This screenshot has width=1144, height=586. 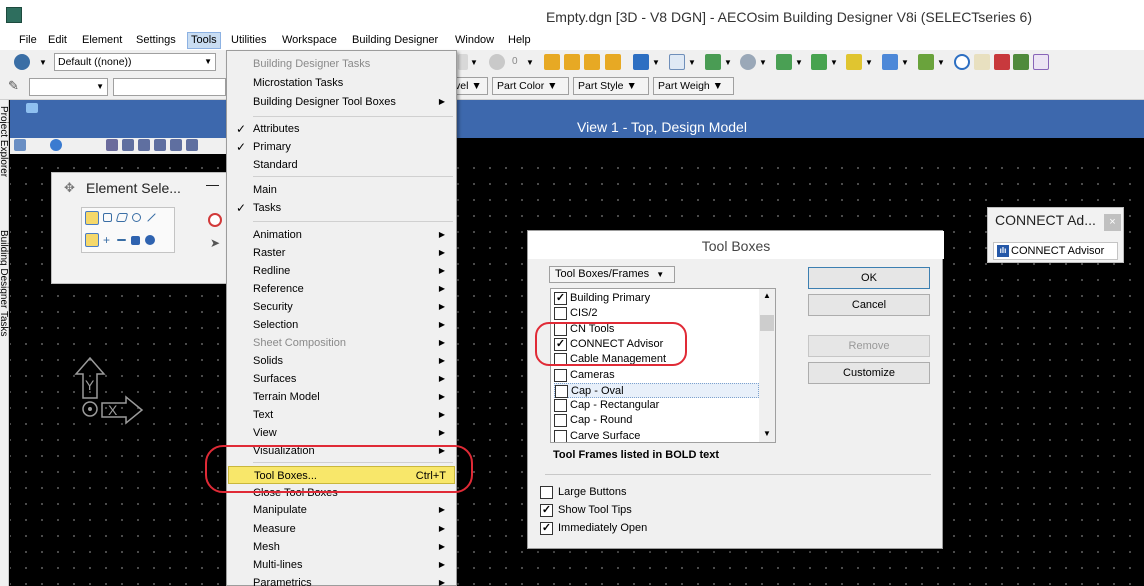 I want to click on grid-icon, so click(x=1041, y=62).